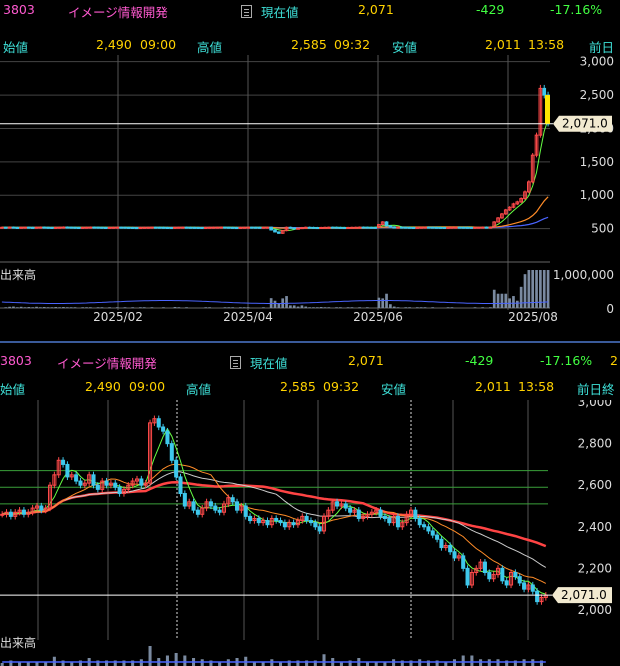  I want to click on low-time-2: 13:58, so click(536, 386).